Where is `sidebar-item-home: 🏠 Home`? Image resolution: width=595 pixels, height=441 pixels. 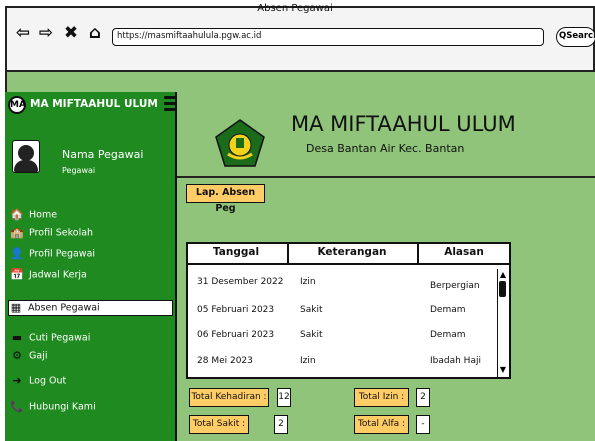 sidebar-item-home: 🏠 Home is located at coordinates (93, 216).